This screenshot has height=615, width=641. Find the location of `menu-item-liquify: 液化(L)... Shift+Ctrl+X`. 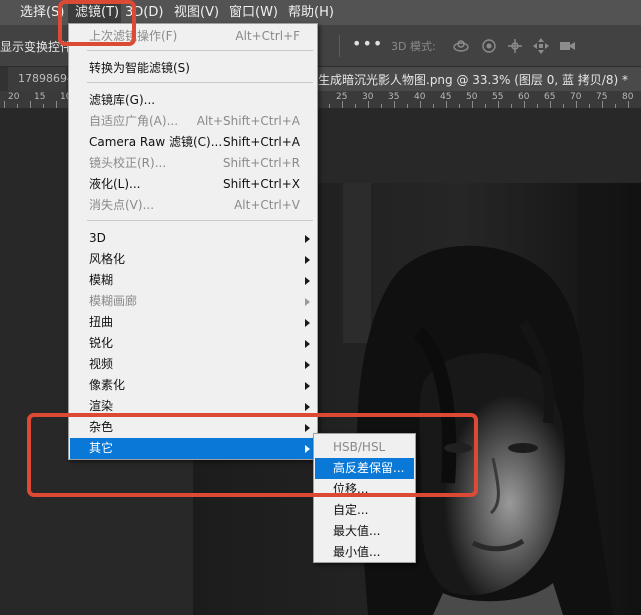

menu-item-liquify: 液化(L)... Shift+Ctrl+X is located at coordinates (193, 184).